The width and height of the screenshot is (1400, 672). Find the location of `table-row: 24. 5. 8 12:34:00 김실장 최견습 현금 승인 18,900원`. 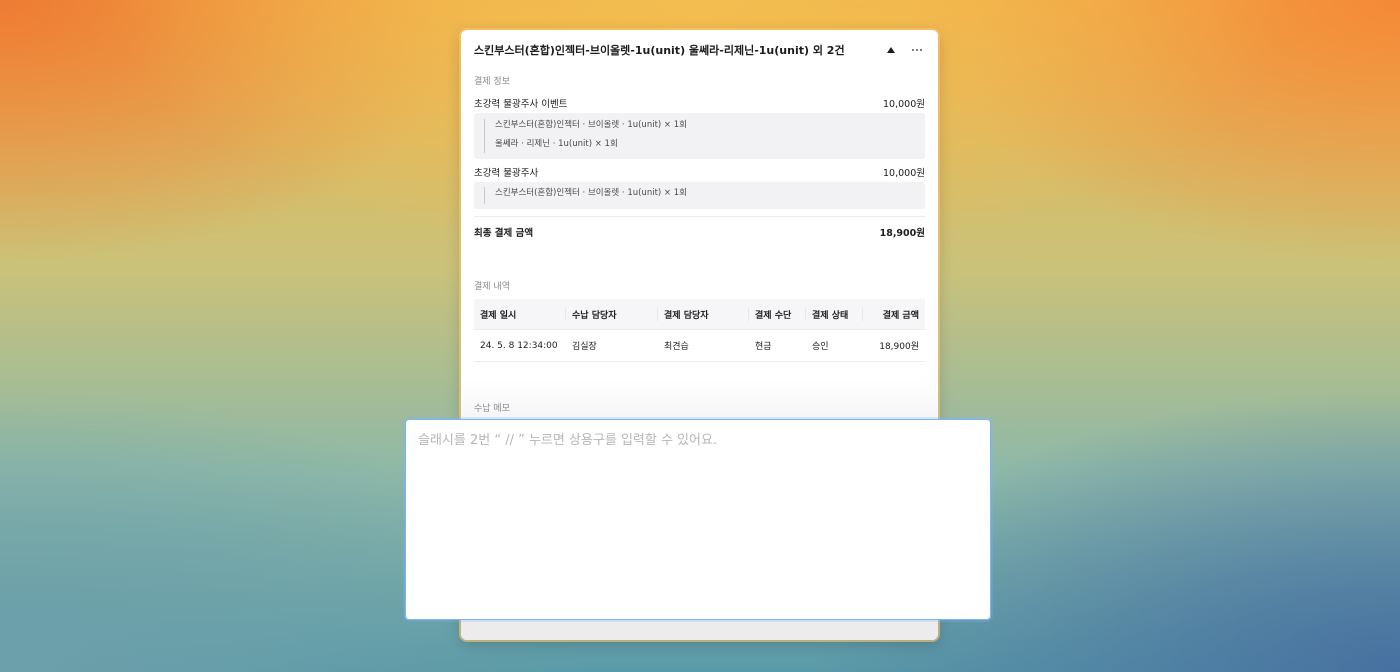

table-row: 24. 5. 8 12:34:00 김실장 최견습 현금 승인 18,900원 is located at coordinates (699, 346).